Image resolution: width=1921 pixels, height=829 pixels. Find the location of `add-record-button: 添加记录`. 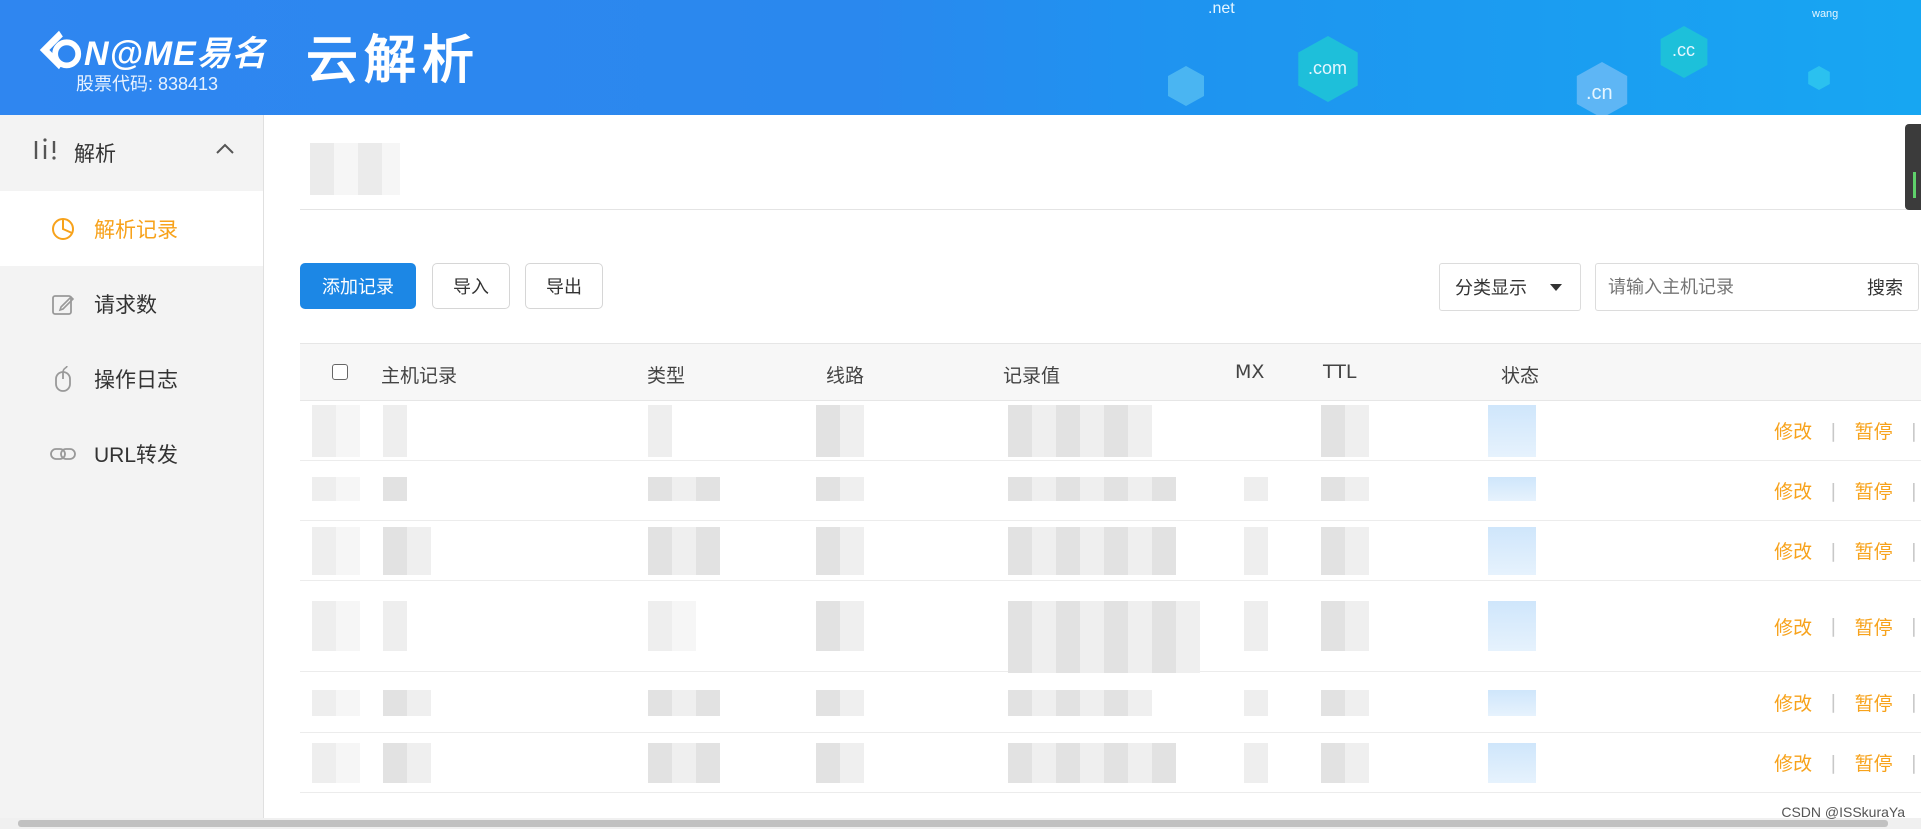

add-record-button: 添加记录 is located at coordinates (358, 286).